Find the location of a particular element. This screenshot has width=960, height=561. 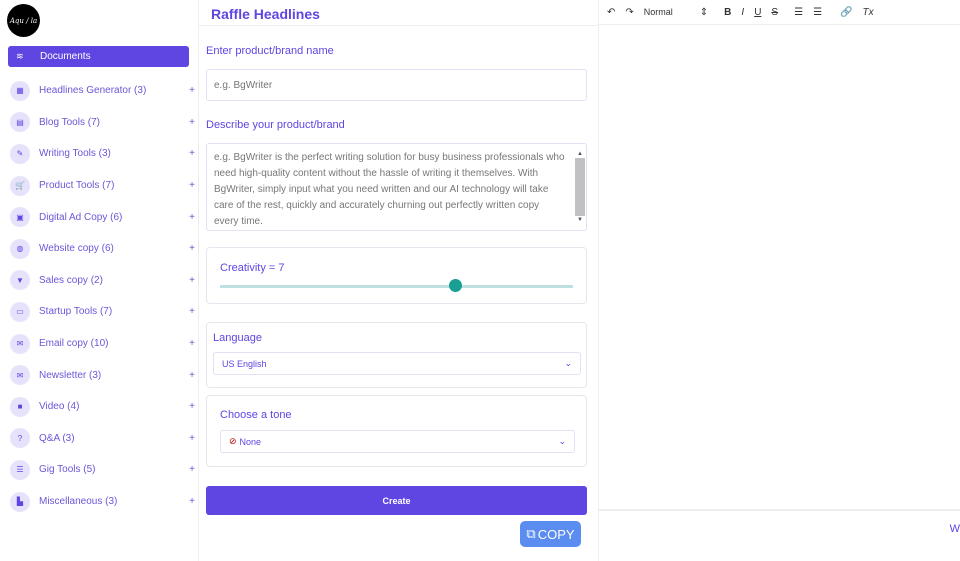

sidebar-item: ✉ Email copy (10) + is located at coordinates (102, 344).